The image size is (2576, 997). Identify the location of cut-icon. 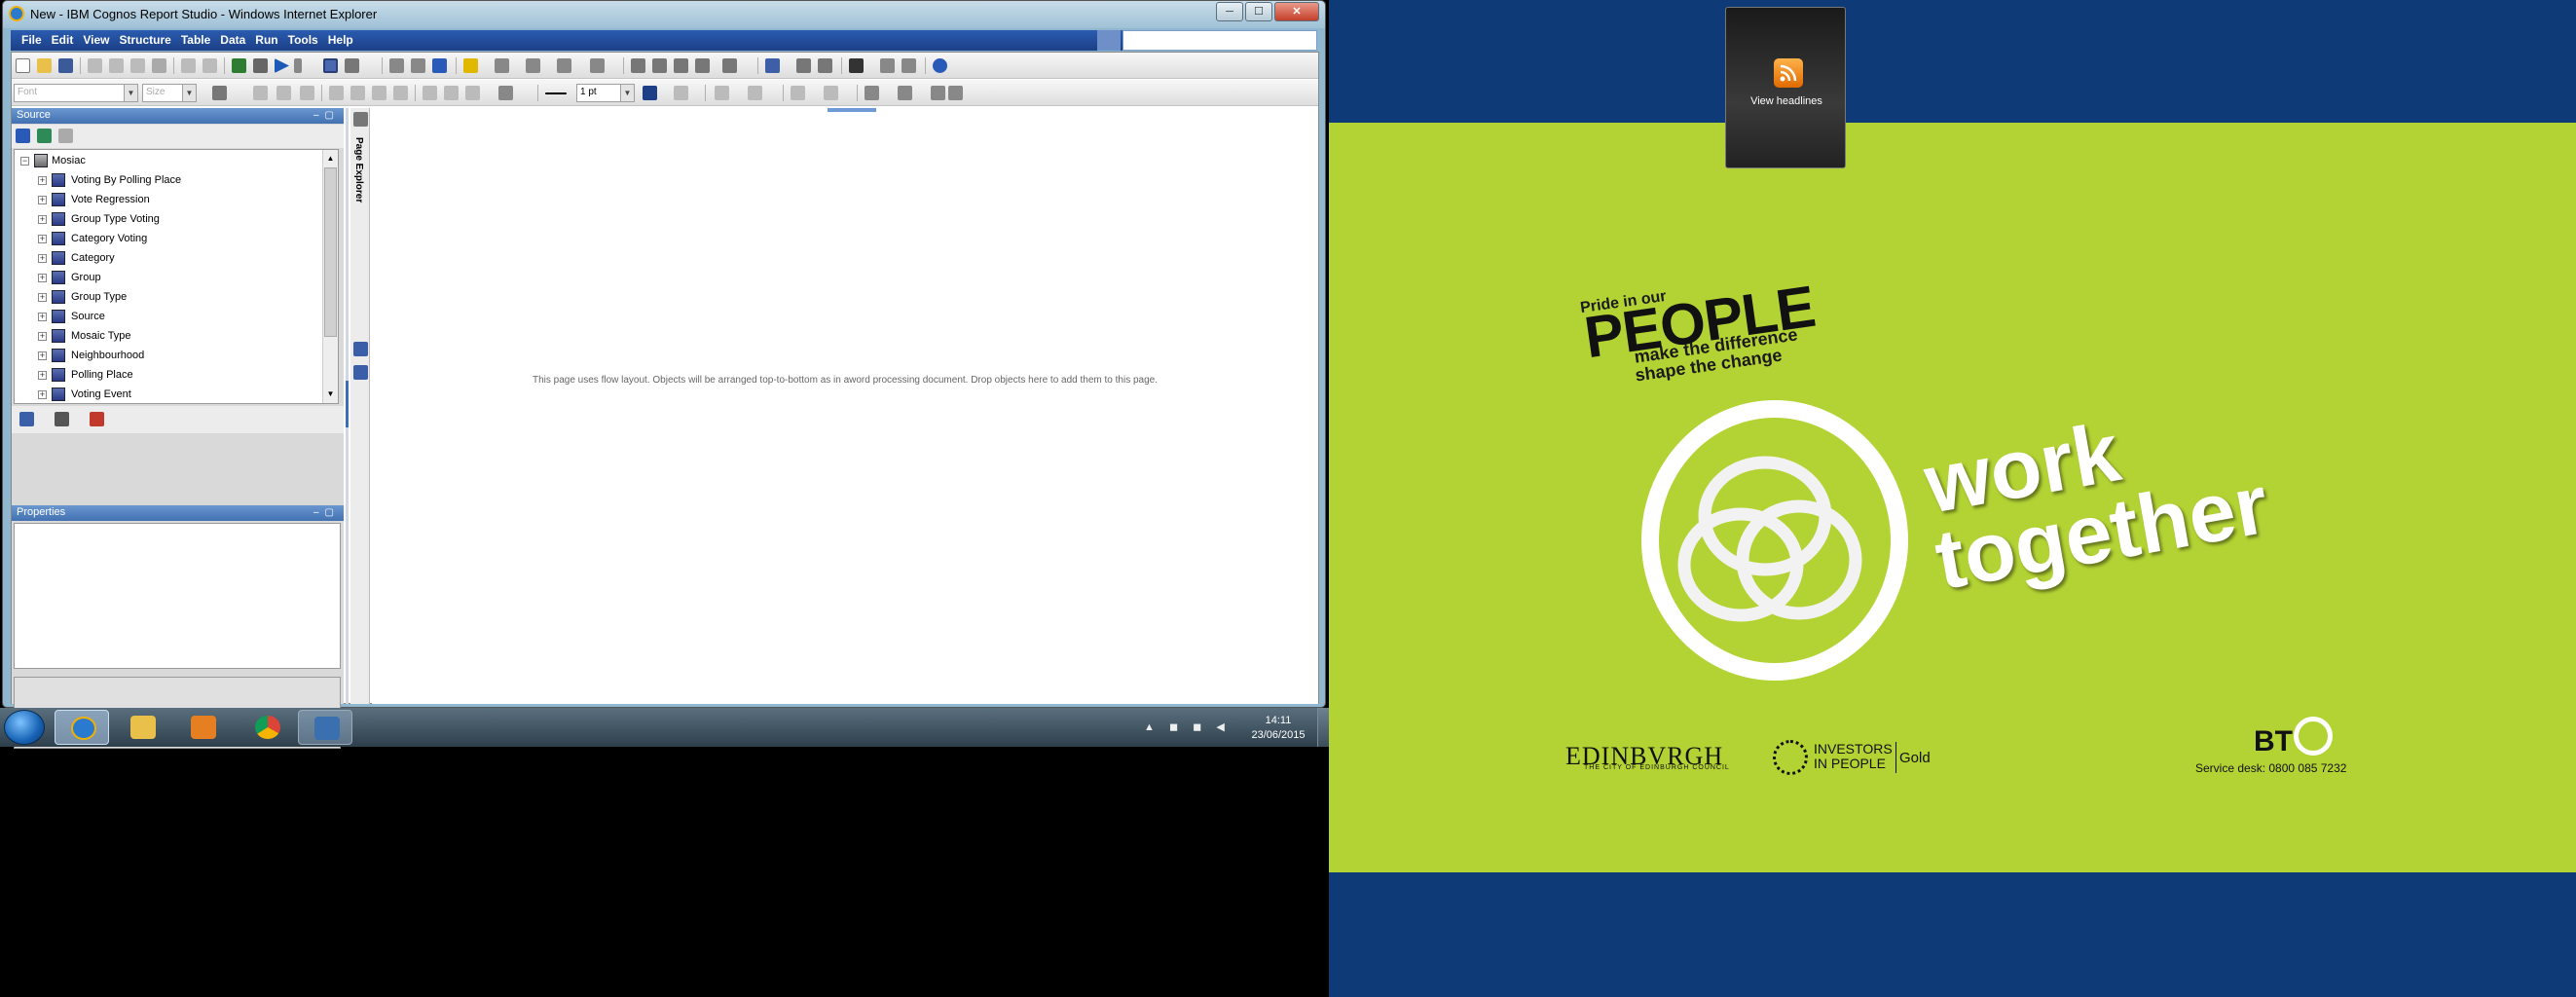
(95, 65).